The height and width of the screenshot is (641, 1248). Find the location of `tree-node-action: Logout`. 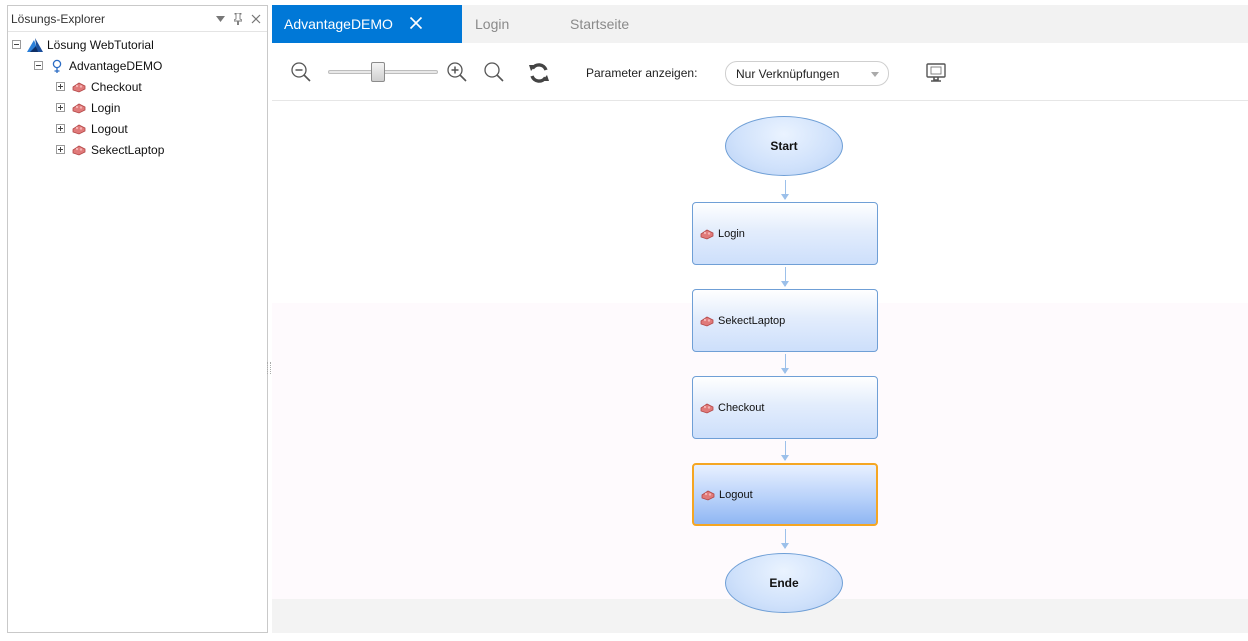

tree-node-action: Logout is located at coordinates (137, 128).